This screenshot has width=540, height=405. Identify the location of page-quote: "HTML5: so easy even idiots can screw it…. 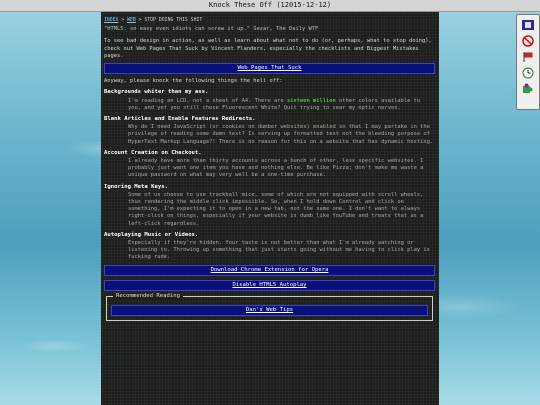
(211, 29).